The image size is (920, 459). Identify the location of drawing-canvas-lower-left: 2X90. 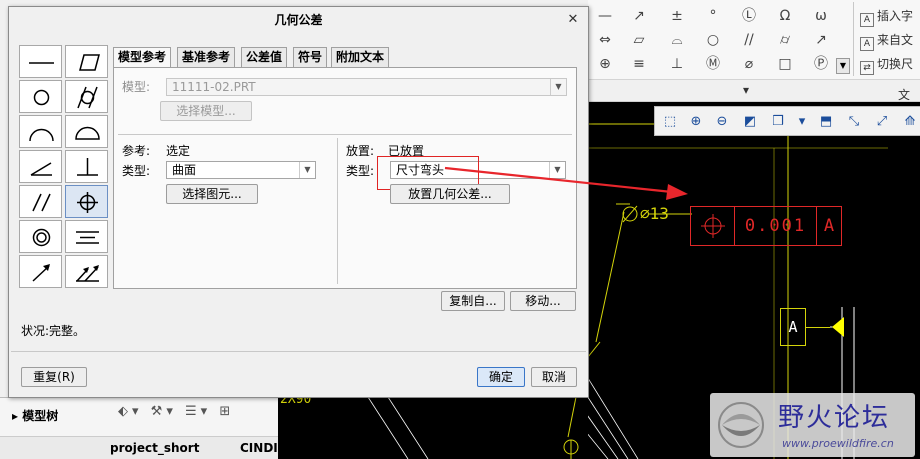
(433, 428).